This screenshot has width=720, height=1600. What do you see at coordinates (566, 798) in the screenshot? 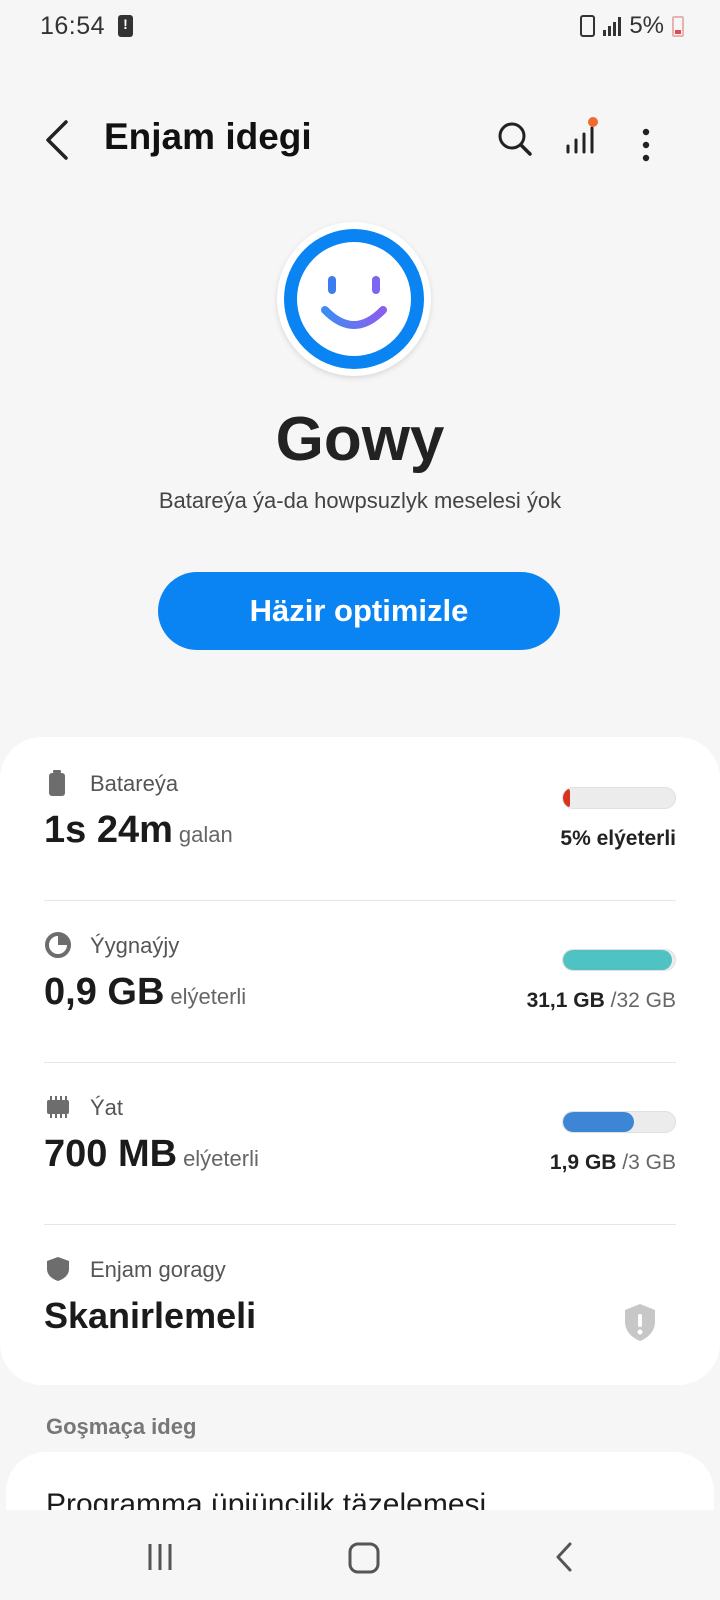
I see `battery-bar-fill` at bounding box center [566, 798].